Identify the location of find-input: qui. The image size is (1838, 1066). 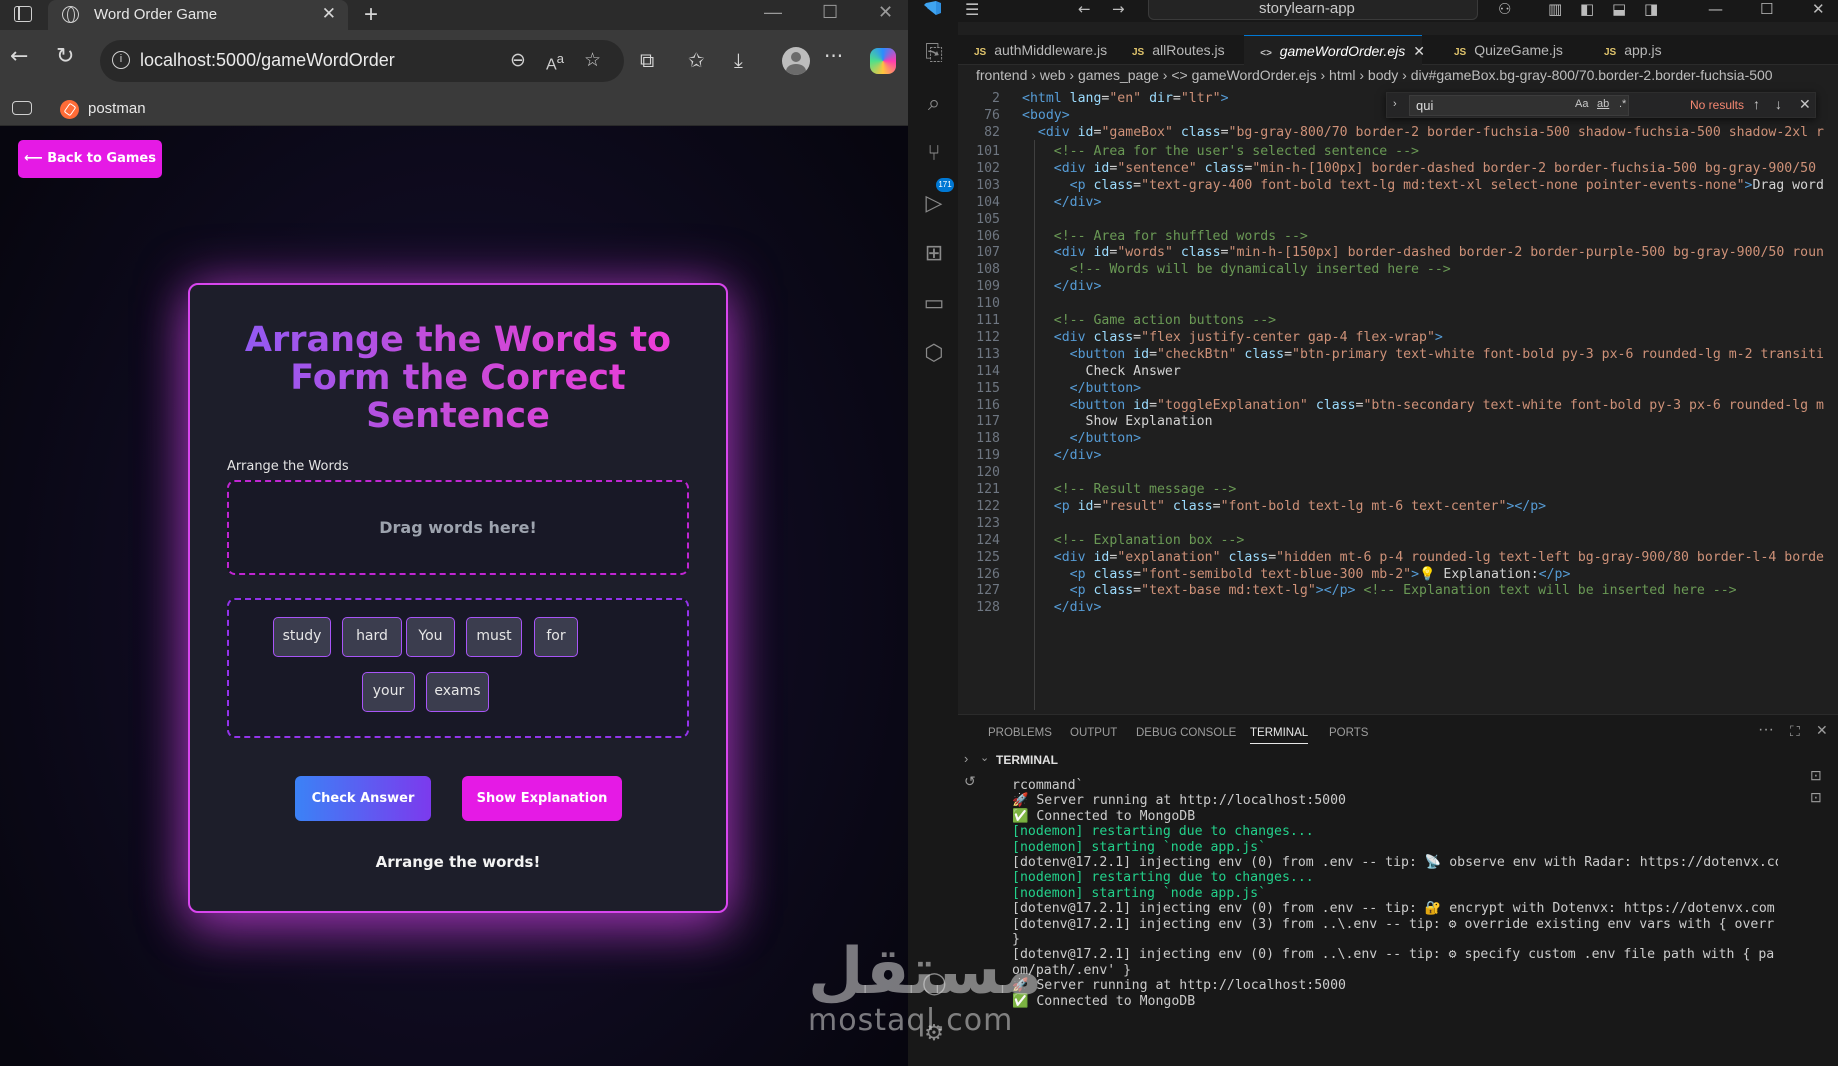
(1519, 105).